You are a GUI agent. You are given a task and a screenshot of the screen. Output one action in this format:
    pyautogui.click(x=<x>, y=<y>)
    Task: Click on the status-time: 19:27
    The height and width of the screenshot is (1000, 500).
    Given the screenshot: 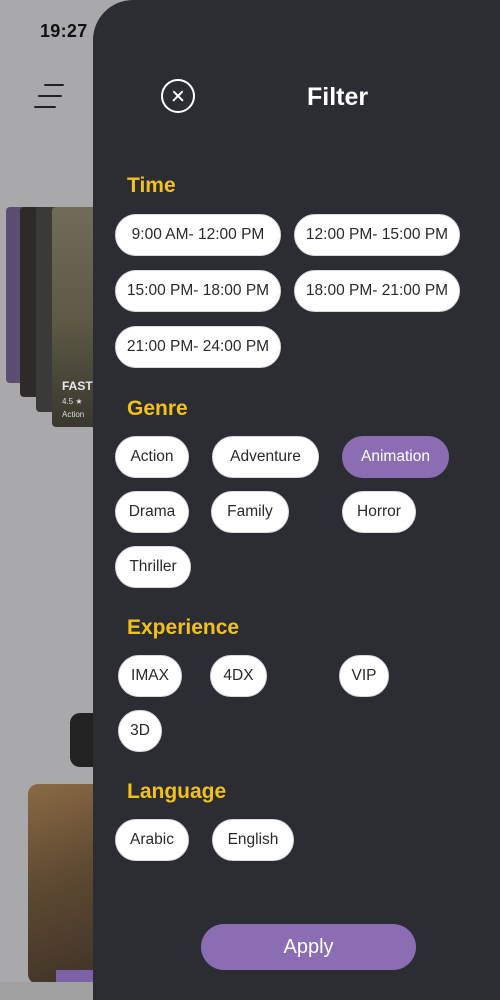 What is the action you would take?
    pyautogui.click(x=64, y=31)
    